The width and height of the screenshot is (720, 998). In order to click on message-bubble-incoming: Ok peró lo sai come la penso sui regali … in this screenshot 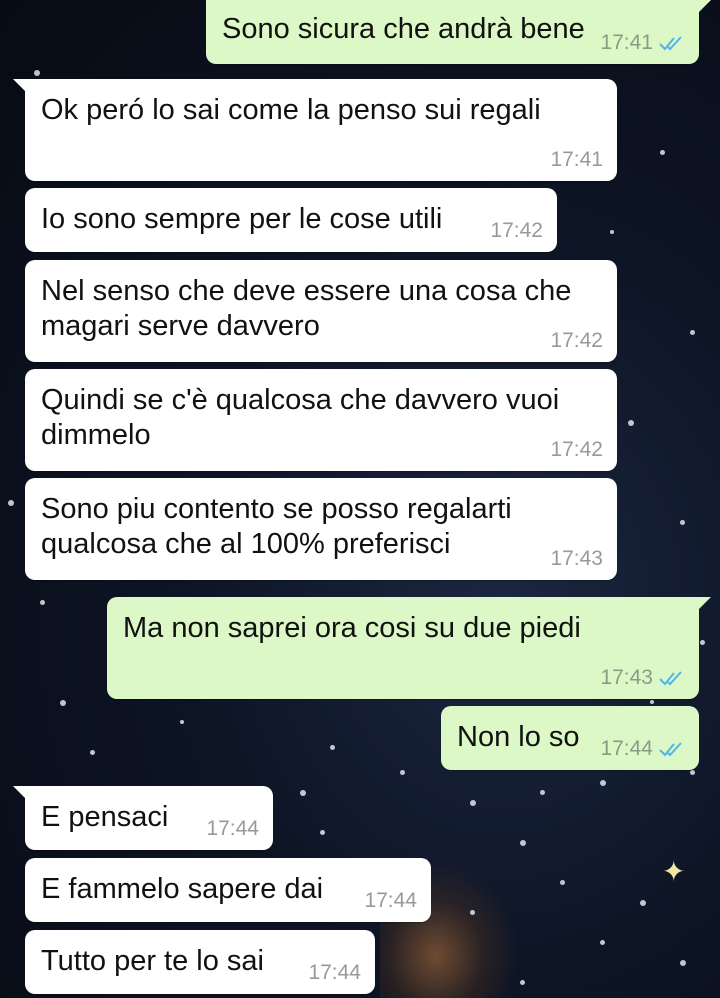, I will do `click(315, 130)`.